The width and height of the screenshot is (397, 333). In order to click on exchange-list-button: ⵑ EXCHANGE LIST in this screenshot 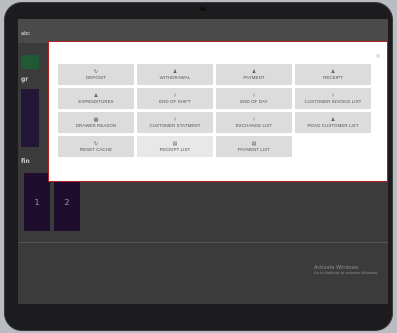, I will do `click(254, 122)`.